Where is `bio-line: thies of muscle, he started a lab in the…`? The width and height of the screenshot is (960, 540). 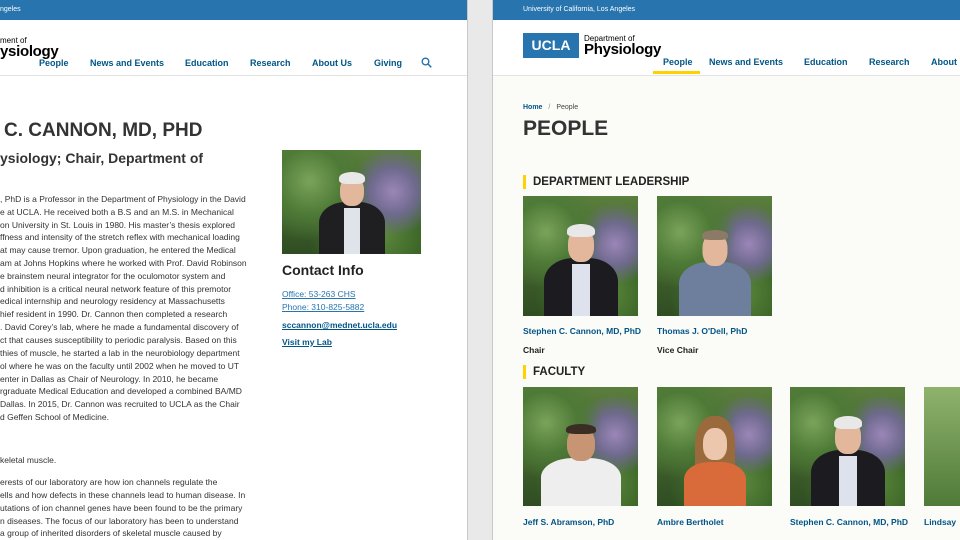 bio-line: thies of muscle, he started a lab in the… is located at coordinates (120, 353).